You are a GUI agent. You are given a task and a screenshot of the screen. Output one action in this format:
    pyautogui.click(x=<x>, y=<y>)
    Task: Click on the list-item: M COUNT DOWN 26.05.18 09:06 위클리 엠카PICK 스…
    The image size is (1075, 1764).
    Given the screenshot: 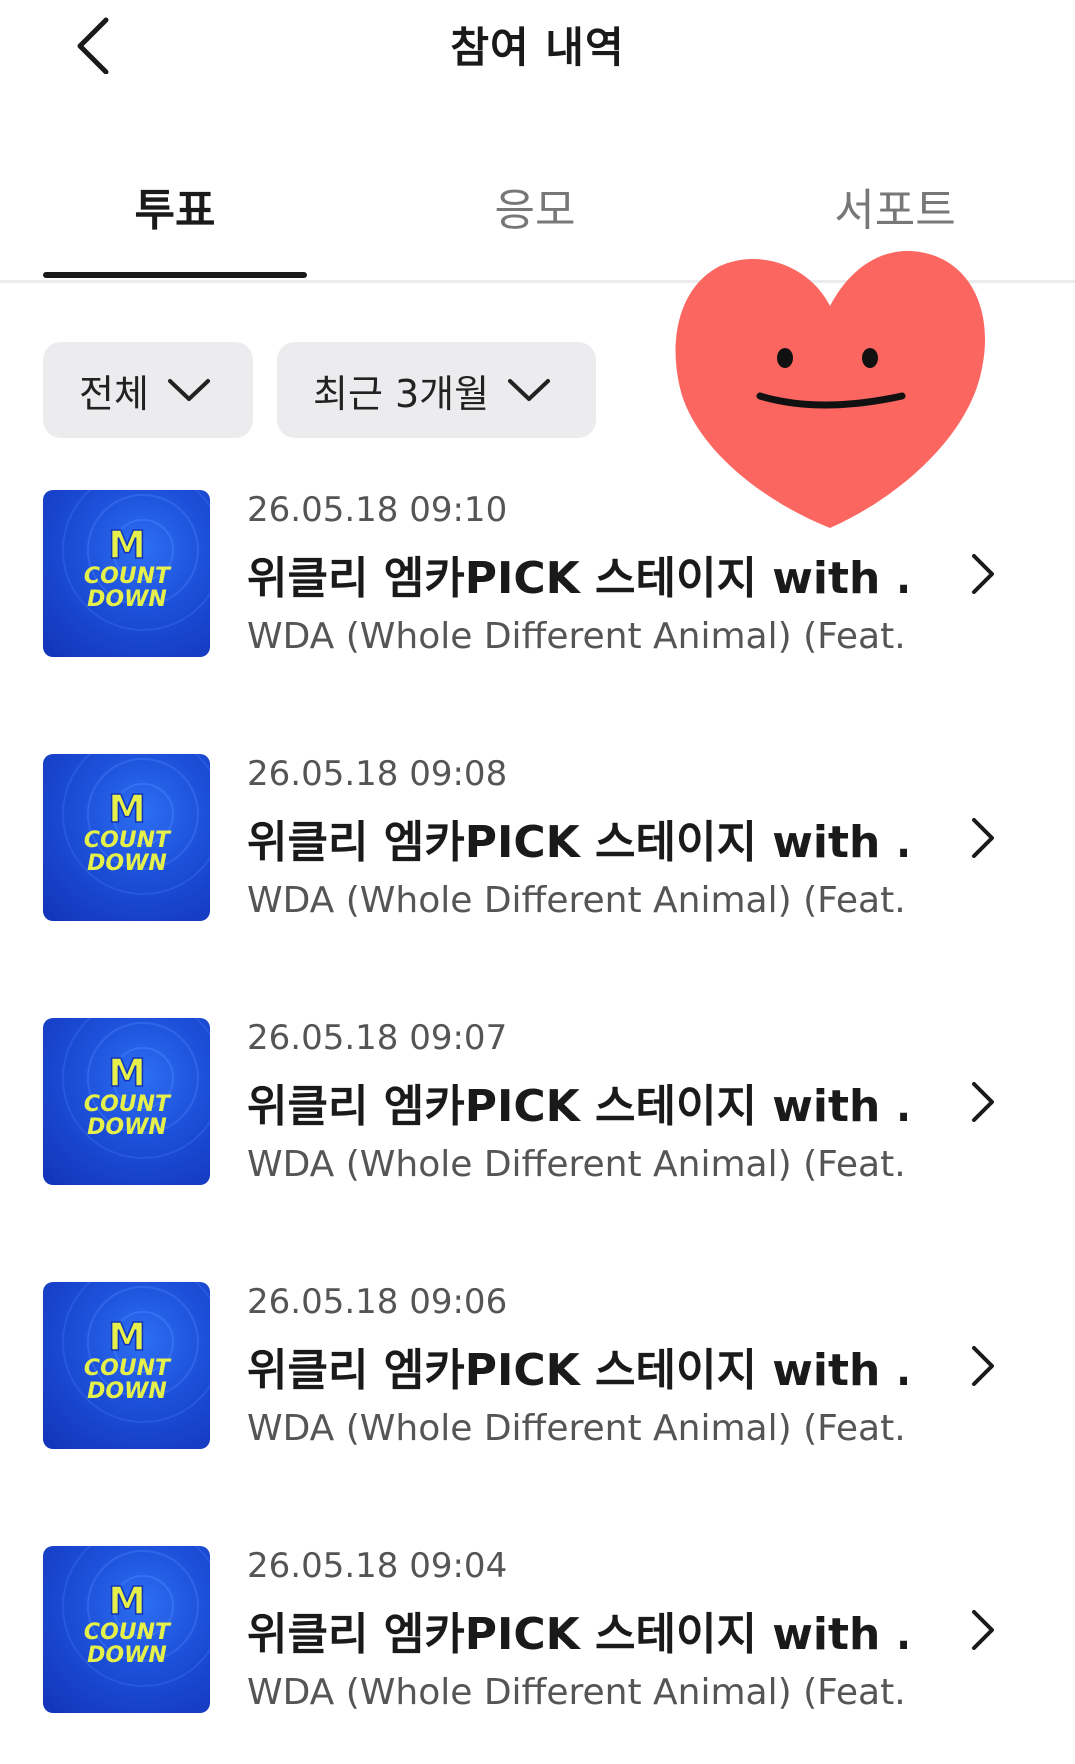 What is the action you would take?
    pyautogui.click(x=537, y=1382)
    